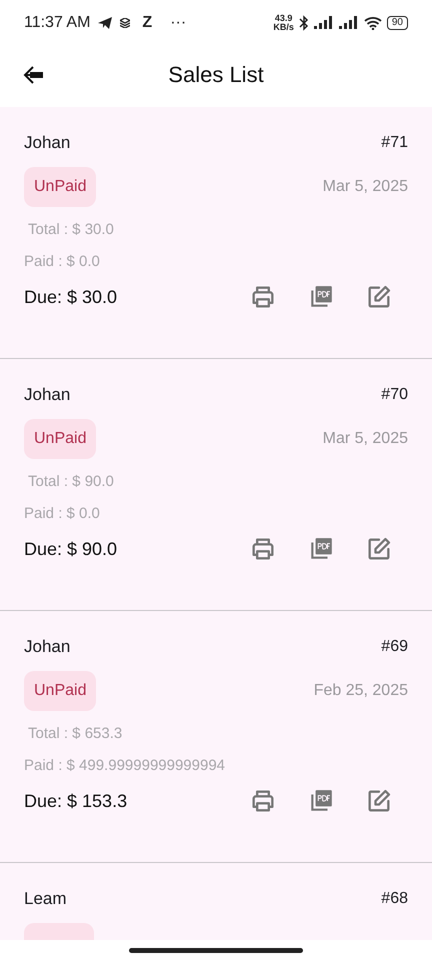 This screenshot has width=432, height=960. I want to click on invoice-number: #71, so click(394, 143).